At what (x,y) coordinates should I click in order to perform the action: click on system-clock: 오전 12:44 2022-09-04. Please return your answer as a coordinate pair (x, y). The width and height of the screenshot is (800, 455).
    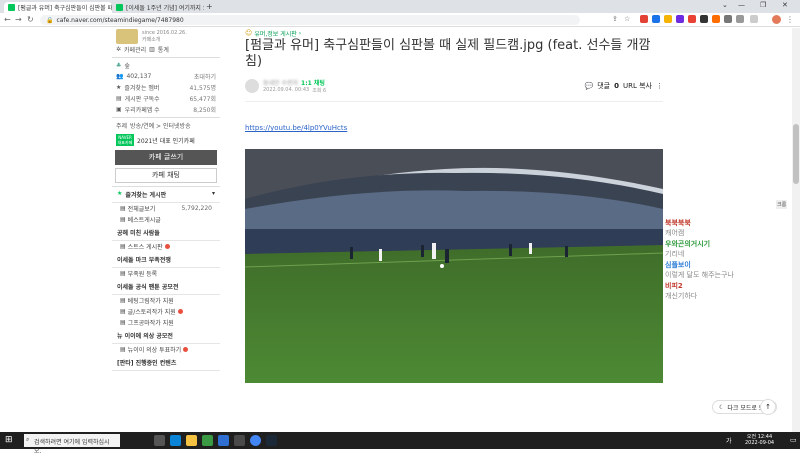
    Looking at the image, I should click on (759, 440).